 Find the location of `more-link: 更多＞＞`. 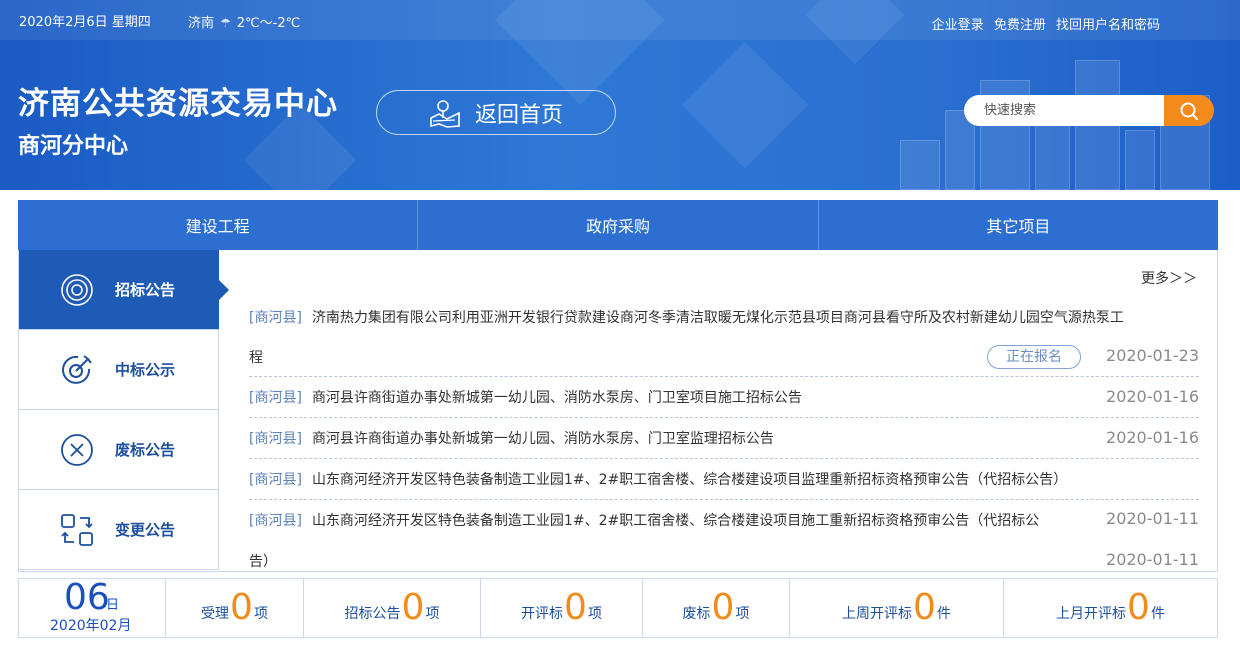

more-link: 更多＞＞ is located at coordinates (1169, 278).